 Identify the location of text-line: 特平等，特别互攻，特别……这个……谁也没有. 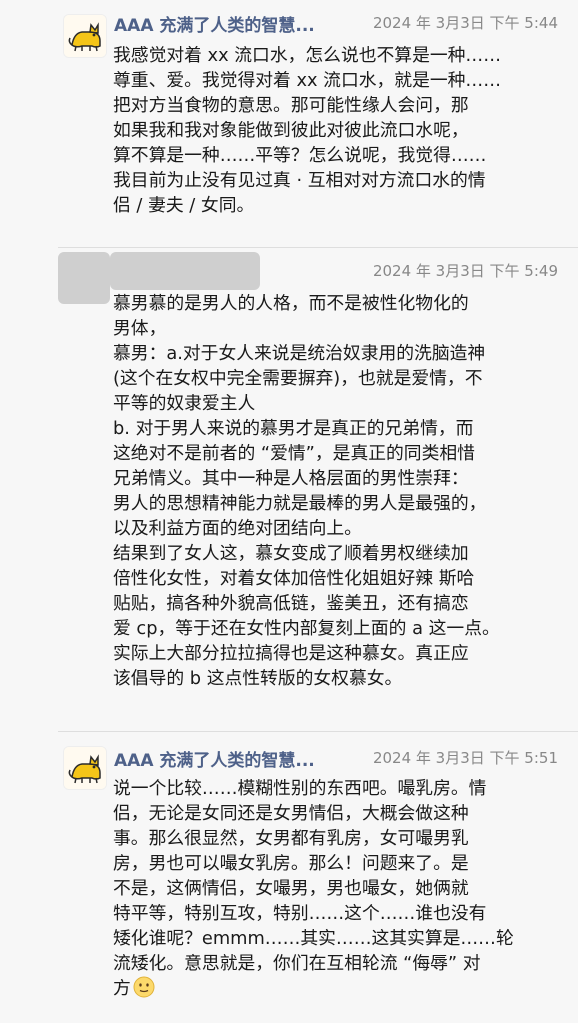
(300, 913).